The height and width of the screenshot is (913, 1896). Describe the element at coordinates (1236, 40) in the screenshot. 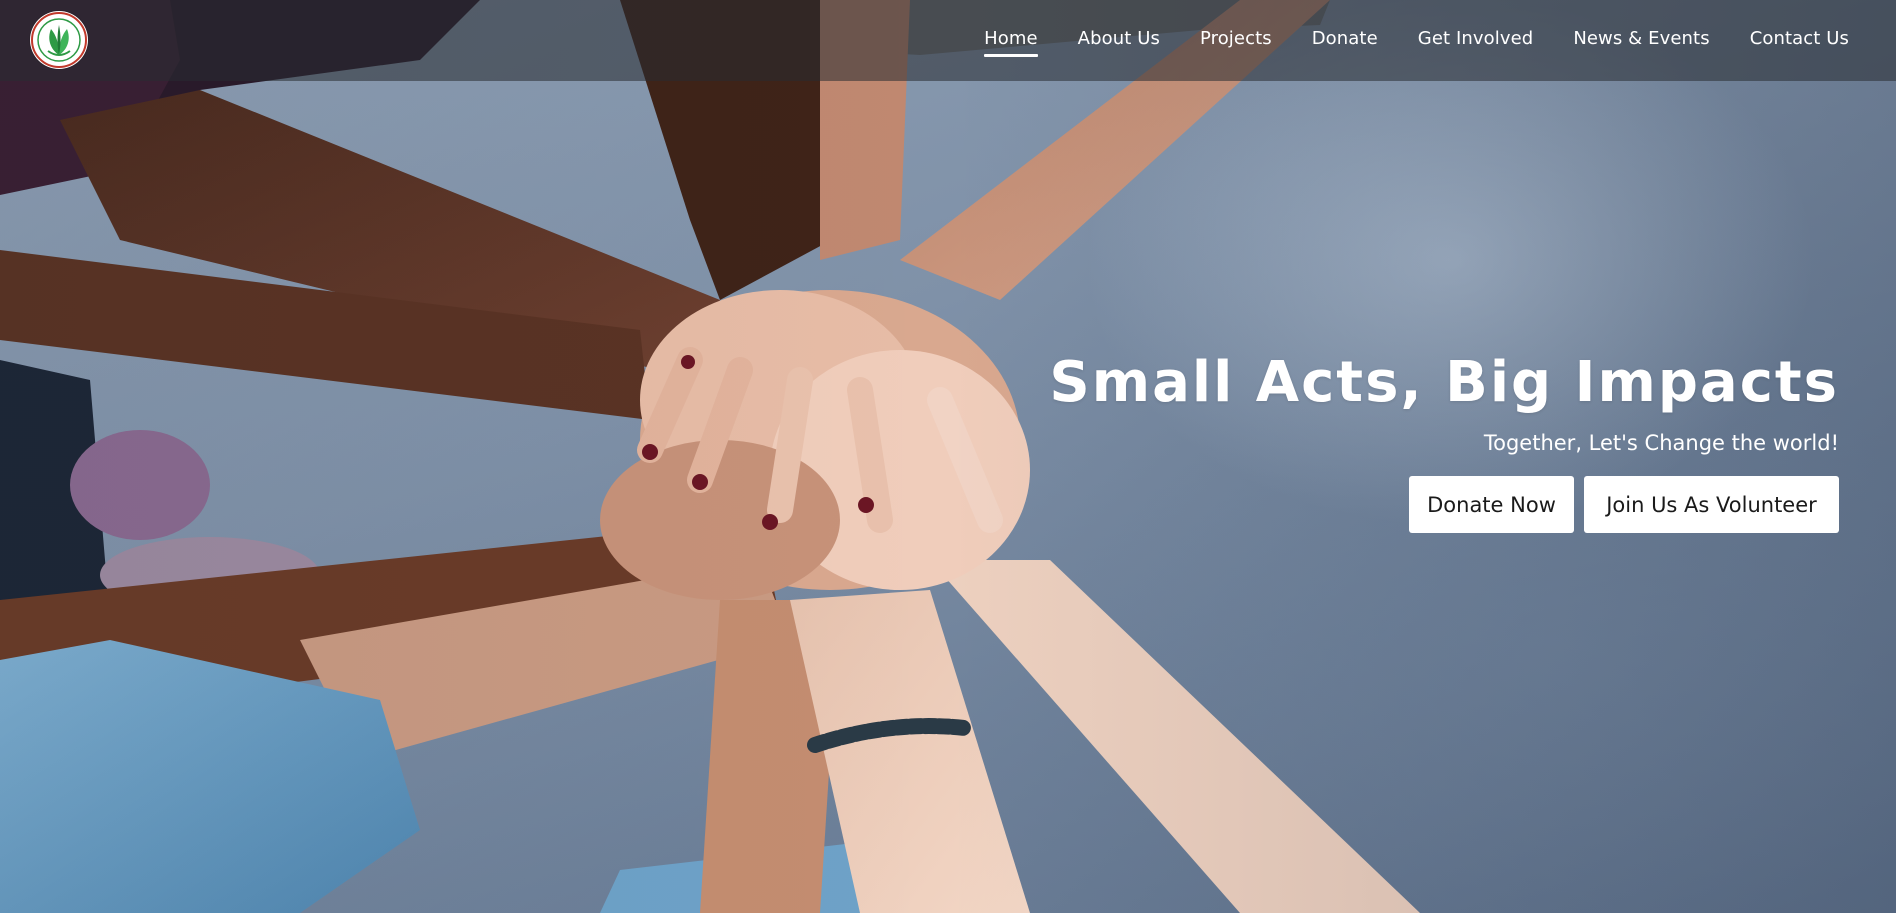

I see `nav-item-projects: Projects` at that location.